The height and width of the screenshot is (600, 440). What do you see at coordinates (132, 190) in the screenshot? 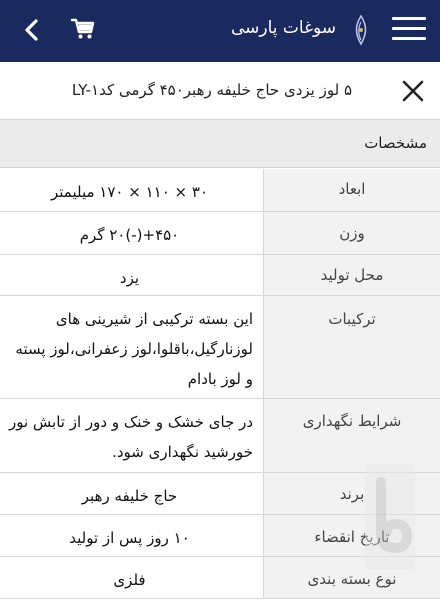
I see `spec-value: ۳۰ × ۱۱۰ × ۱۷۰ میلیمتر` at bounding box center [132, 190].